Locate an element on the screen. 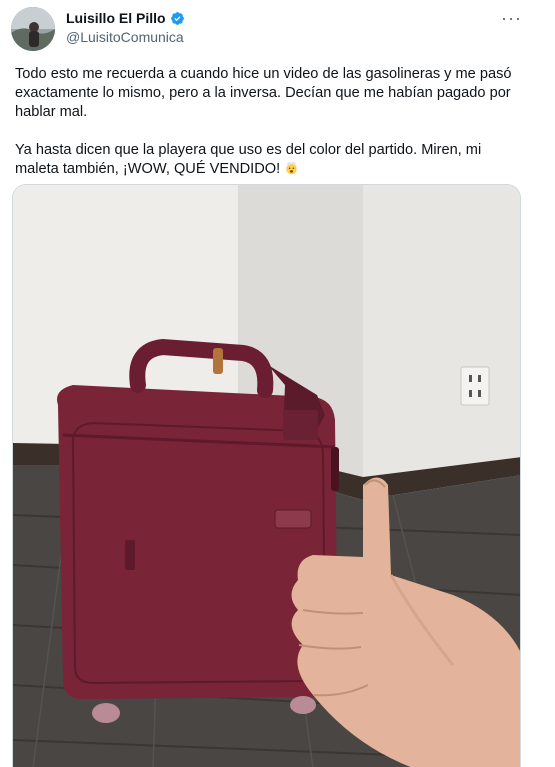 The image size is (555, 767). avatar-photo is located at coordinates (33, 29).